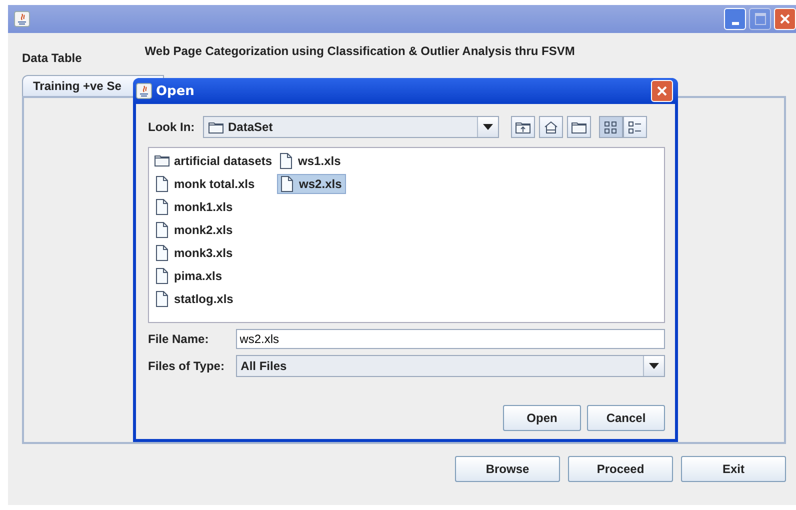  I want to click on dialog-button: Open, so click(542, 418).